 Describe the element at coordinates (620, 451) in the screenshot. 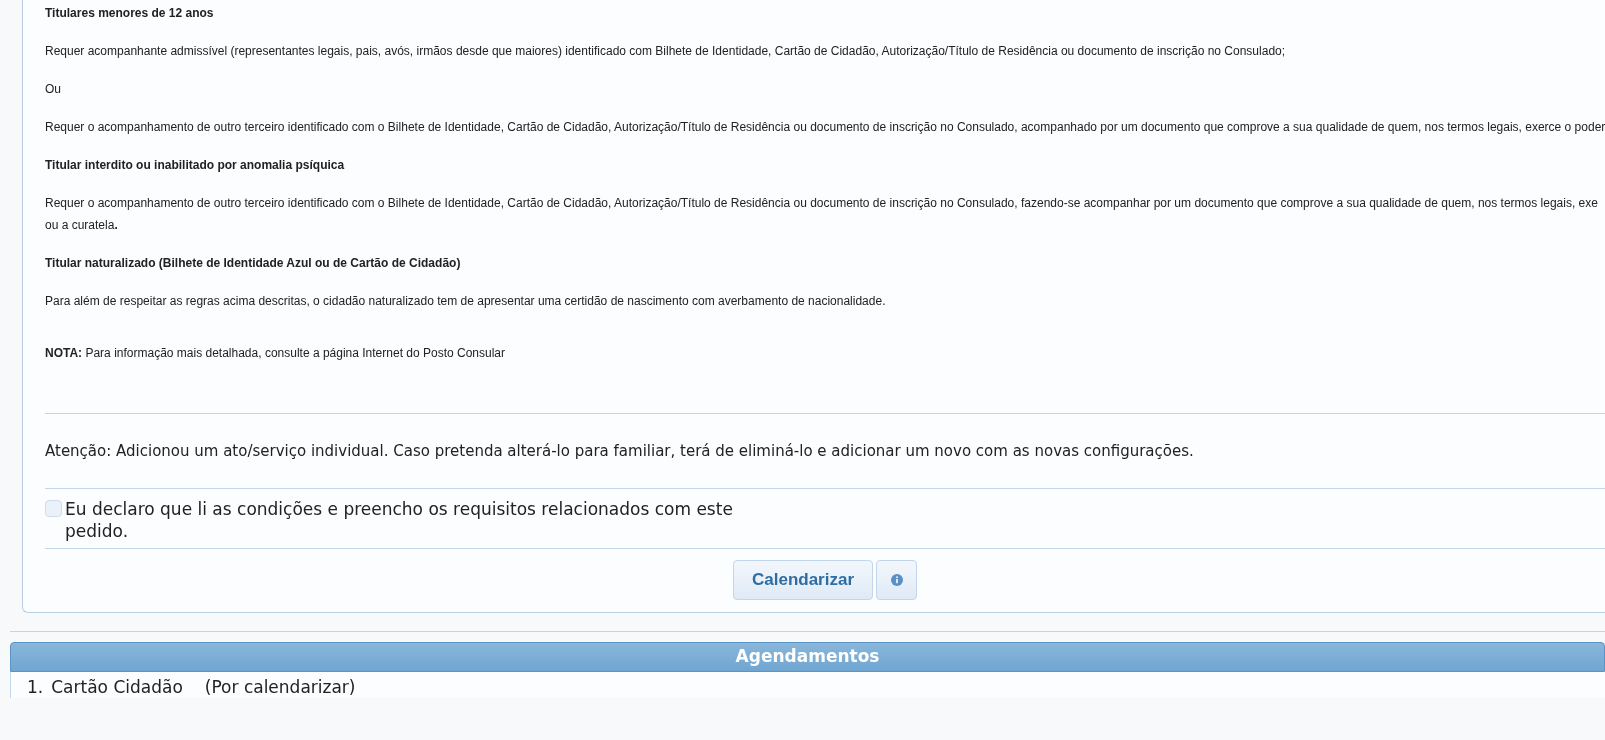

I see `attention-message: Atenção: Adicionou um ato/serviço individual. Caso pretenda alterá-lo para familiar, terá de eliminá-lo e adicionar um novo com as novas configurações.` at that location.